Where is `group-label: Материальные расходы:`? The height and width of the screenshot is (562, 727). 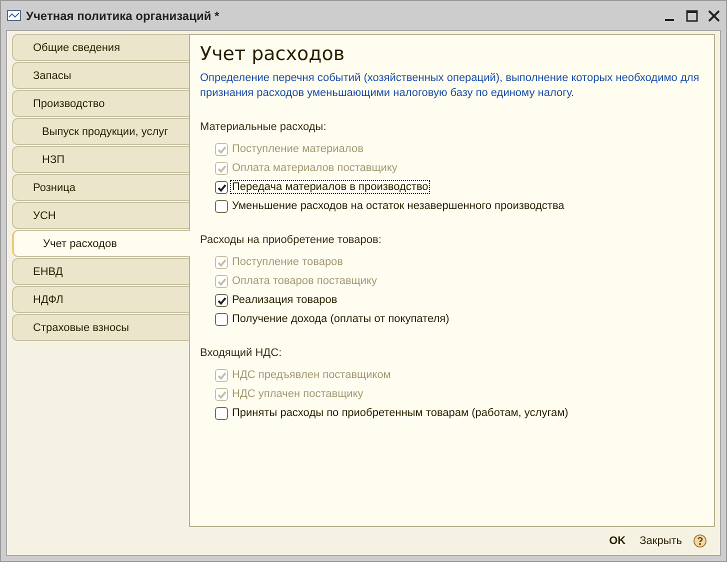 group-label: Материальные расходы: is located at coordinates (264, 127).